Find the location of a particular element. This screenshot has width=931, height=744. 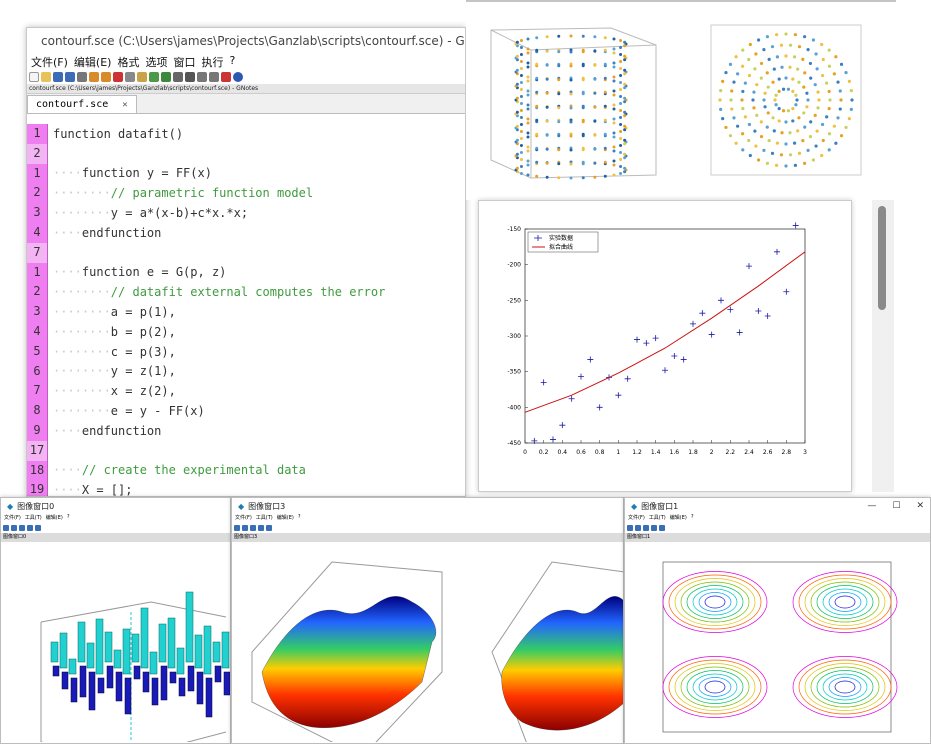

code-line: 2 is located at coordinates (246, 153).